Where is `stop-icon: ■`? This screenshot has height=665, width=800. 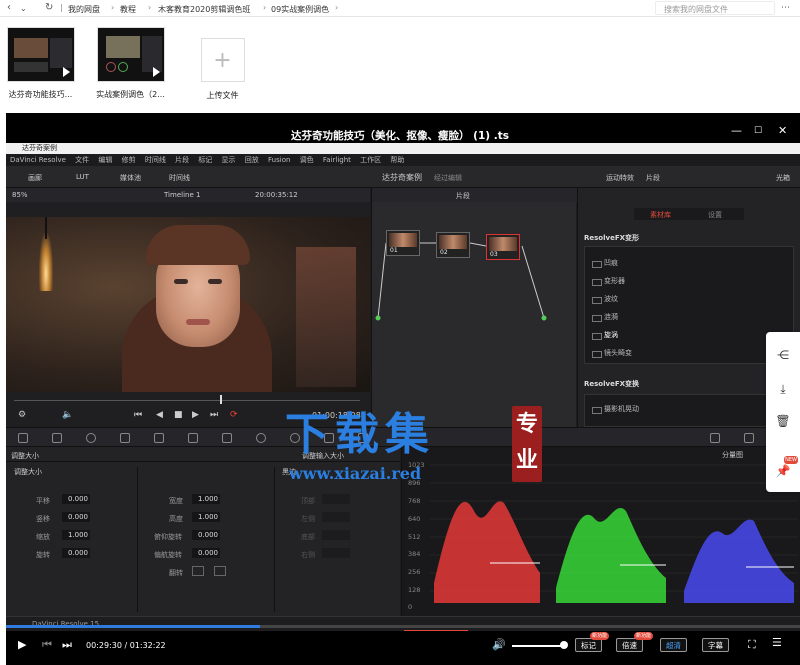
stop-icon: ■ is located at coordinates (178, 415).